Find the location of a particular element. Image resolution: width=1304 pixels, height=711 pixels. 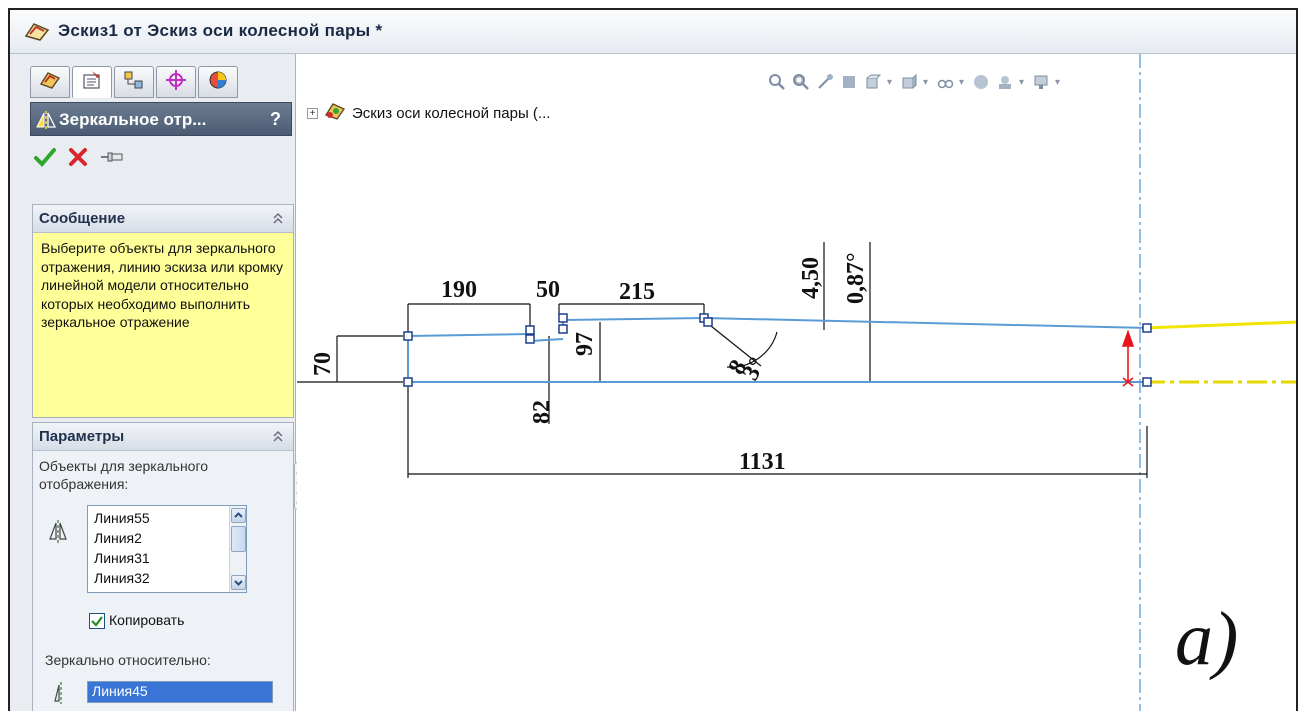

dimension-4-50: 4,50 is located at coordinates (811, 278).